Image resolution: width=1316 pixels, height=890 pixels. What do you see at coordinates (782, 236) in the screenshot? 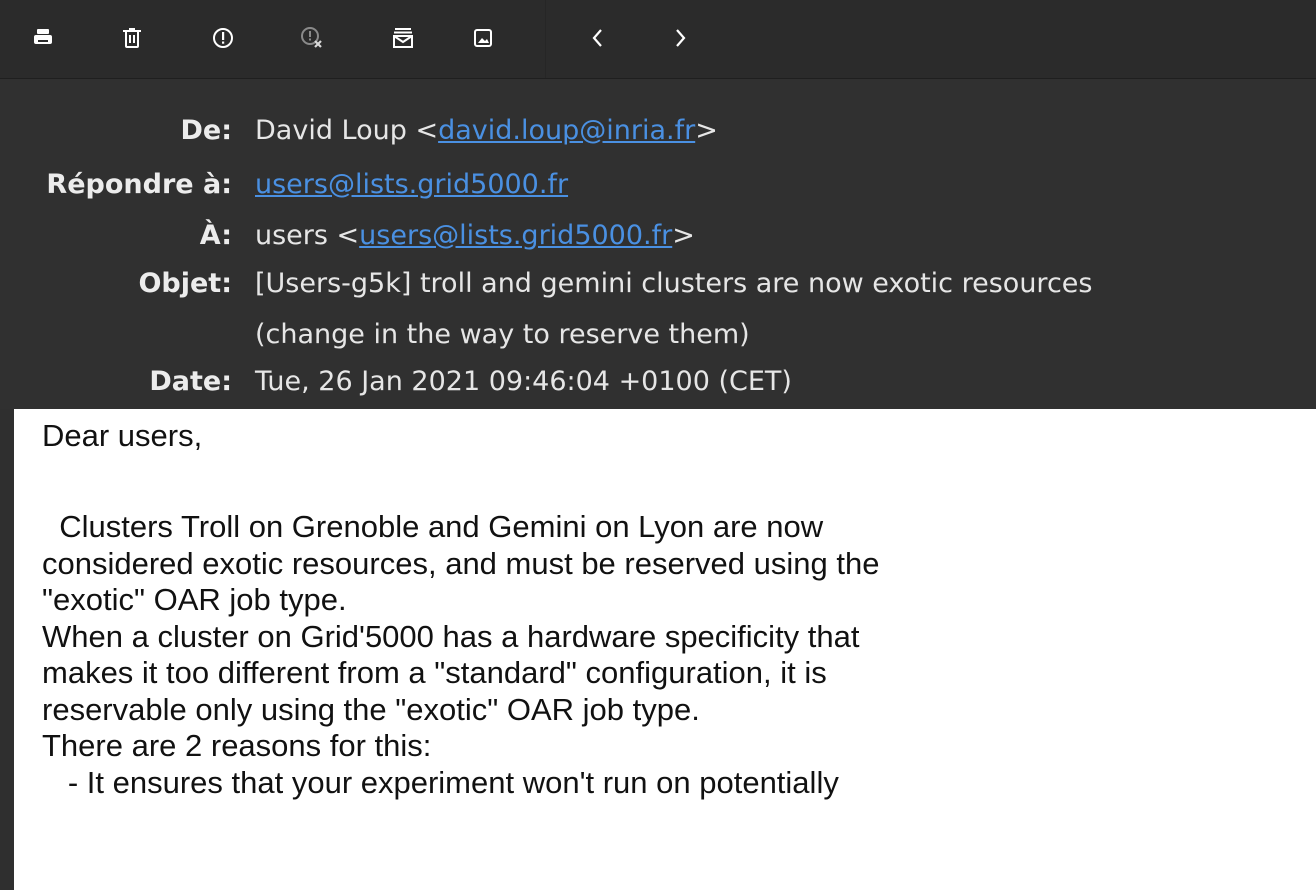
I see `to-value: users <users@lists.grid5000.fr>` at bounding box center [782, 236].